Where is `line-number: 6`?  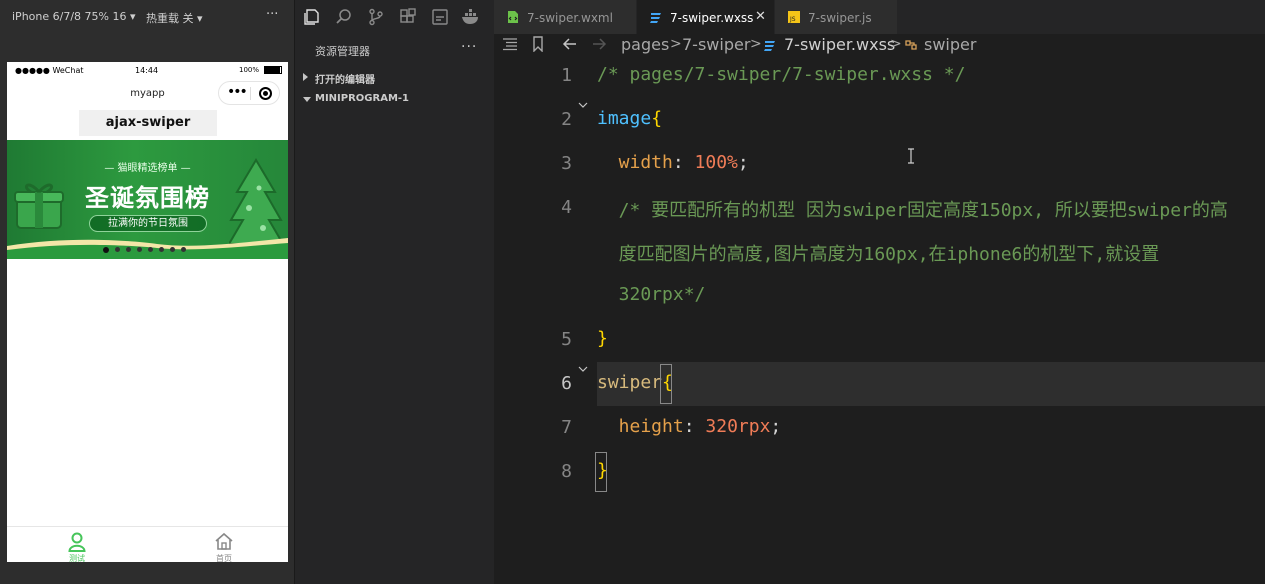 line-number: 6 is located at coordinates (566, 383).